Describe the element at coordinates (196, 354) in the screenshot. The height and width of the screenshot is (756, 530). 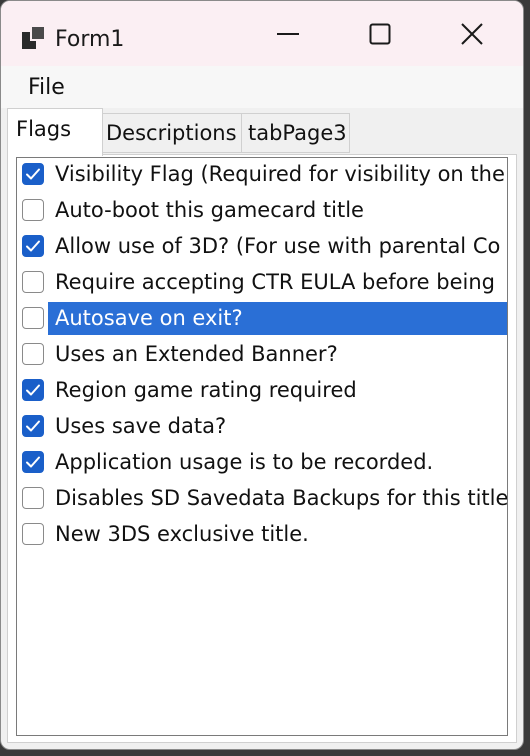
I see `flag-label: Uses an Extended Banner?` at that location.